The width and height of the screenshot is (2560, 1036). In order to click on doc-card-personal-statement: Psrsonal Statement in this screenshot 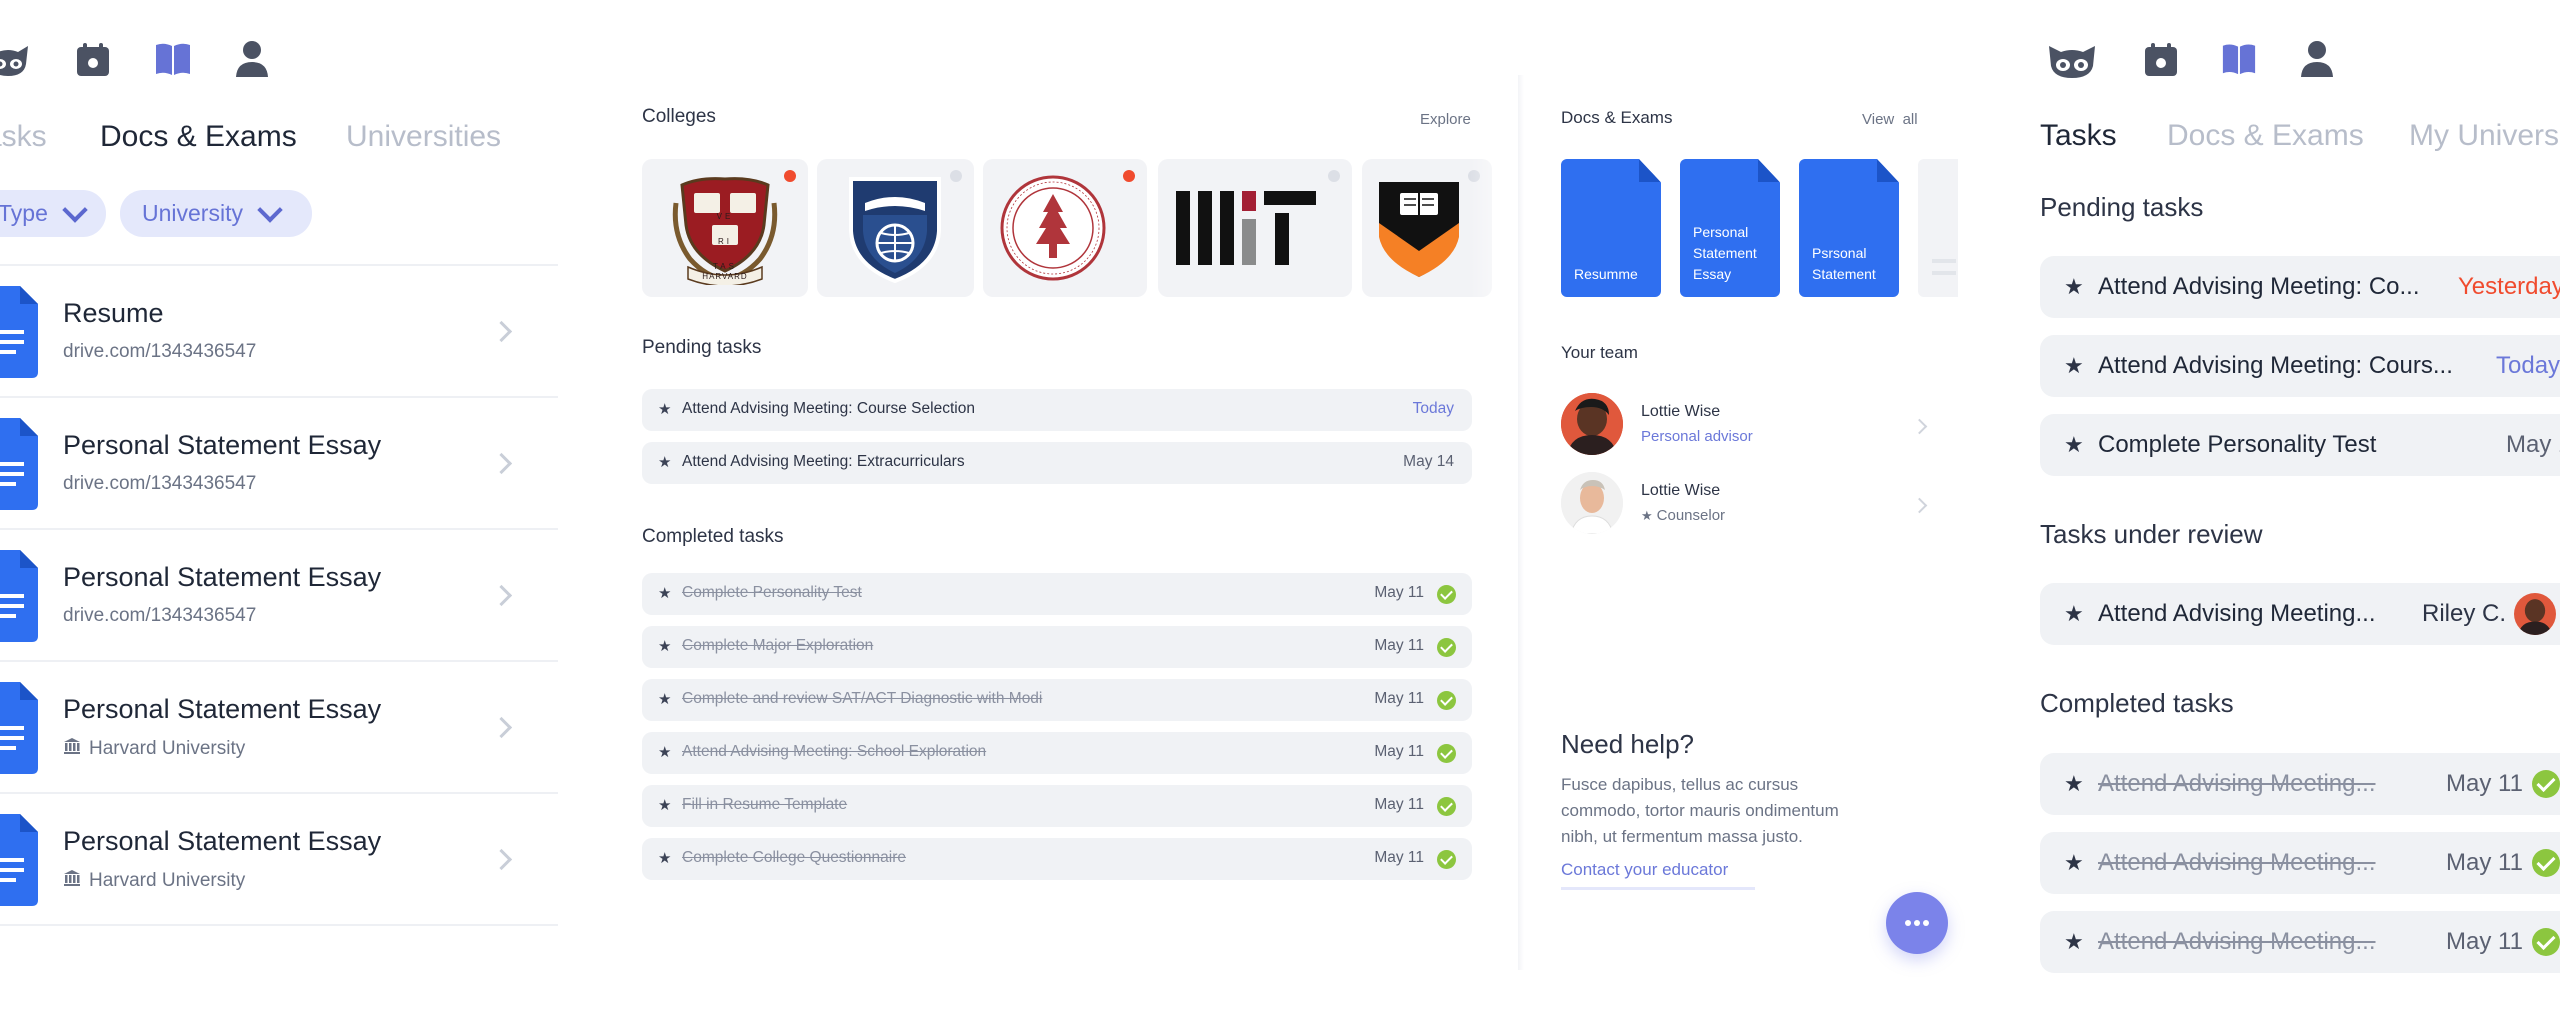, I will do `click(1849, 228)`.